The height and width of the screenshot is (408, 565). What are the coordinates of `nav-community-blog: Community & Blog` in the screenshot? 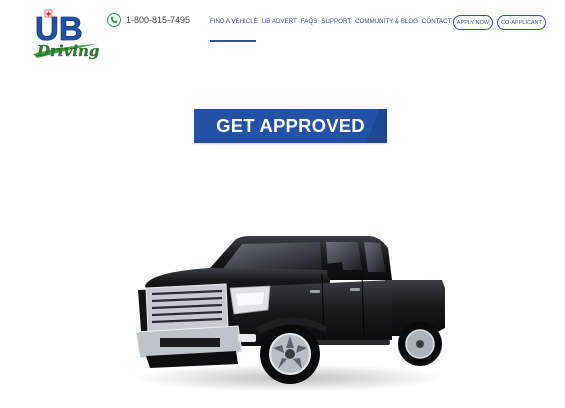 It's located at (386, 21).